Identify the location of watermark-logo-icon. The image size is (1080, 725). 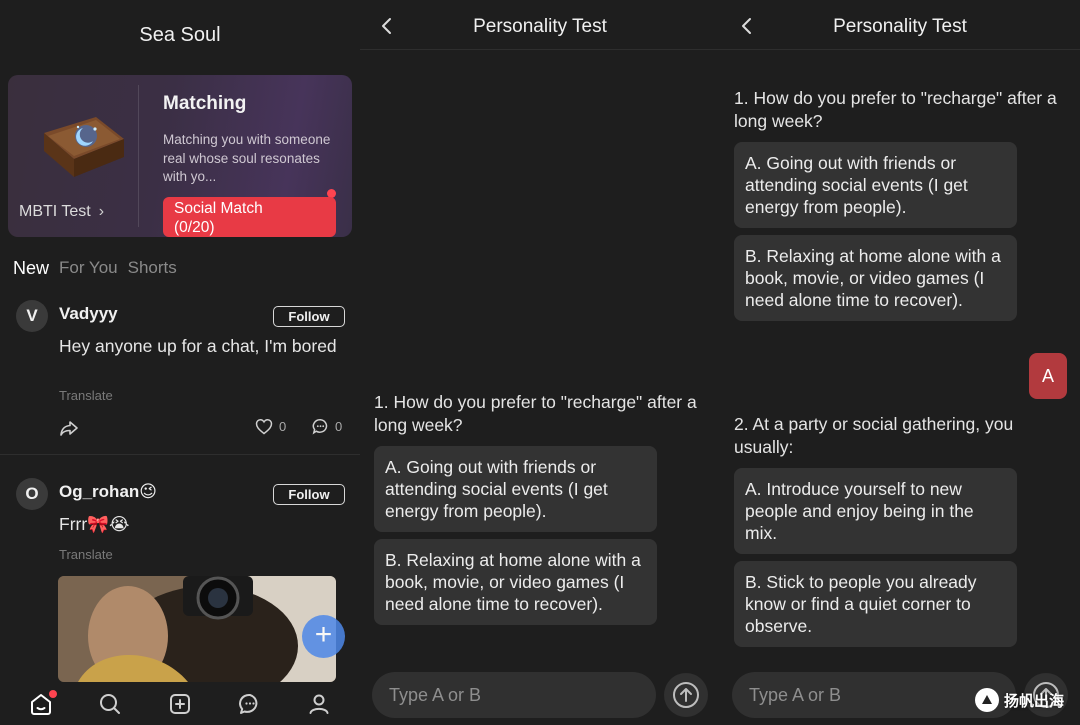
(987, 700).